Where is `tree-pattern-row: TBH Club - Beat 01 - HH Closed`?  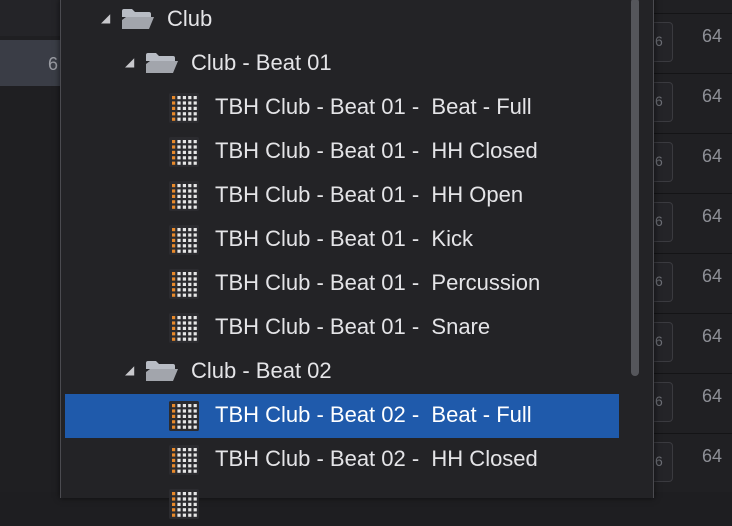
tree-pattern-row: TBH Club - Beat 01 - HH Closed is located at coordinates (340, 152).